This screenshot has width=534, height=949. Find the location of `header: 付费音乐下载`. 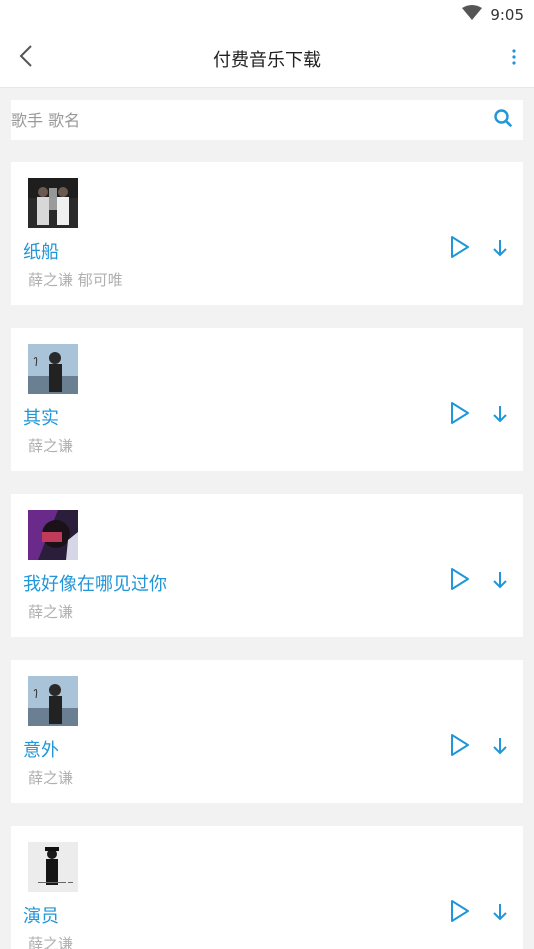

header: 付费音乐下载 is located at coordinates (267, 59).